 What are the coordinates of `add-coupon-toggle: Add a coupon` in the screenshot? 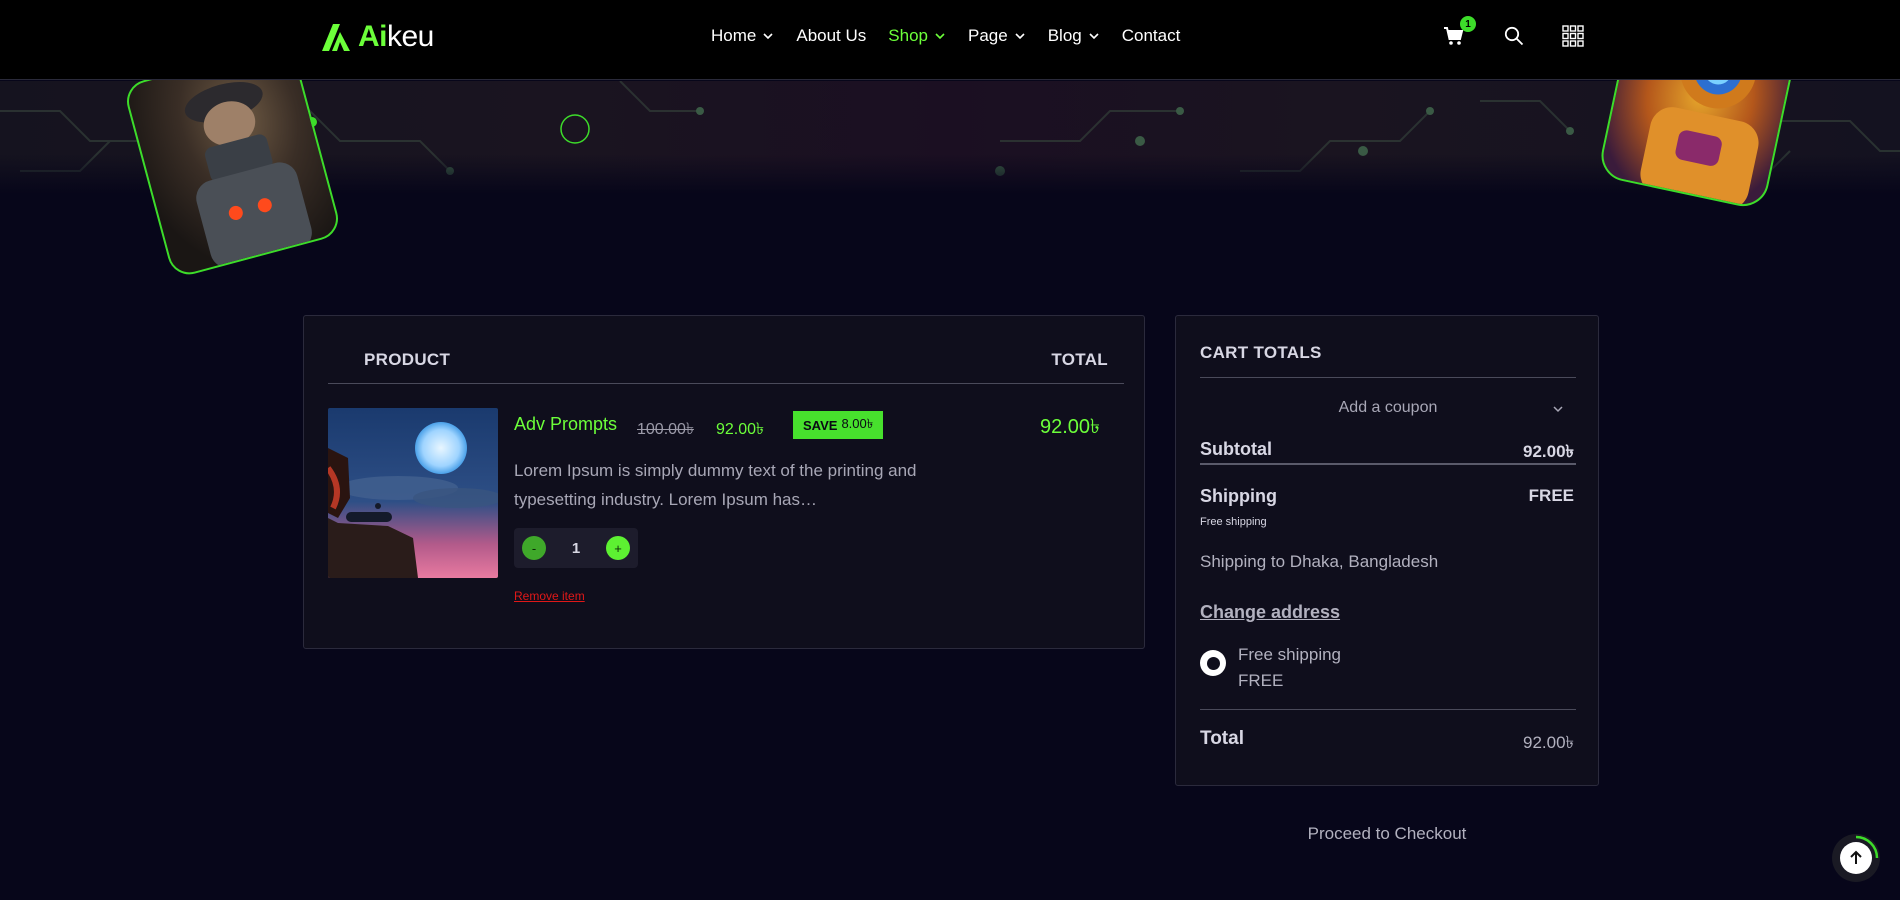 It's located at (1388, 408).